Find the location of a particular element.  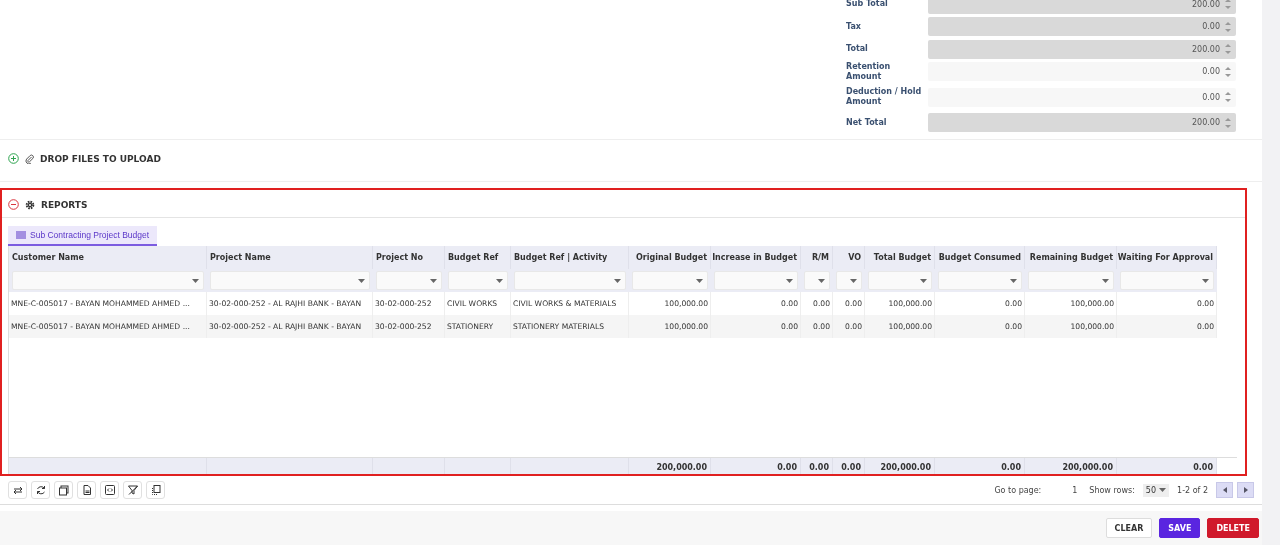

column-header: R/M is located at coordinates (817, 257).